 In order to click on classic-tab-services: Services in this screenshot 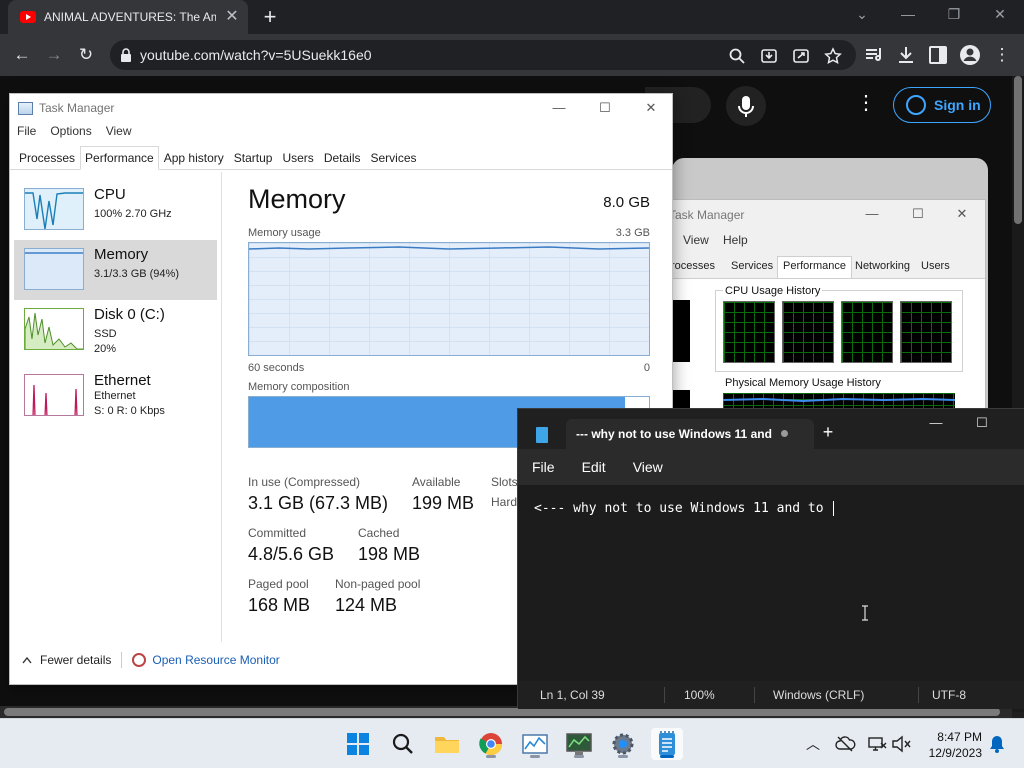, I will do `click(752, 266)`.